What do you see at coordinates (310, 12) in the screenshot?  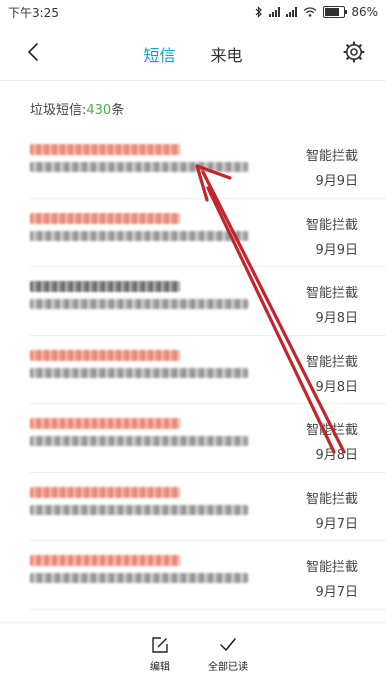 I see `wifi-icon` at bounding box center [310, 12].